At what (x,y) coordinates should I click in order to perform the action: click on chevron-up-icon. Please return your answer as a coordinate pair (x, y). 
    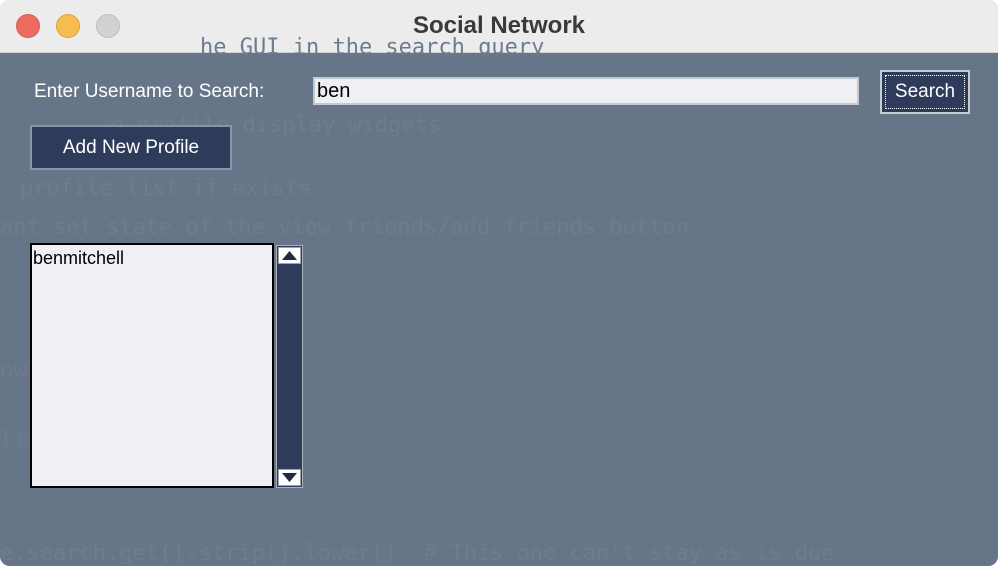
    Looking at the image, I should click on (289, 255).